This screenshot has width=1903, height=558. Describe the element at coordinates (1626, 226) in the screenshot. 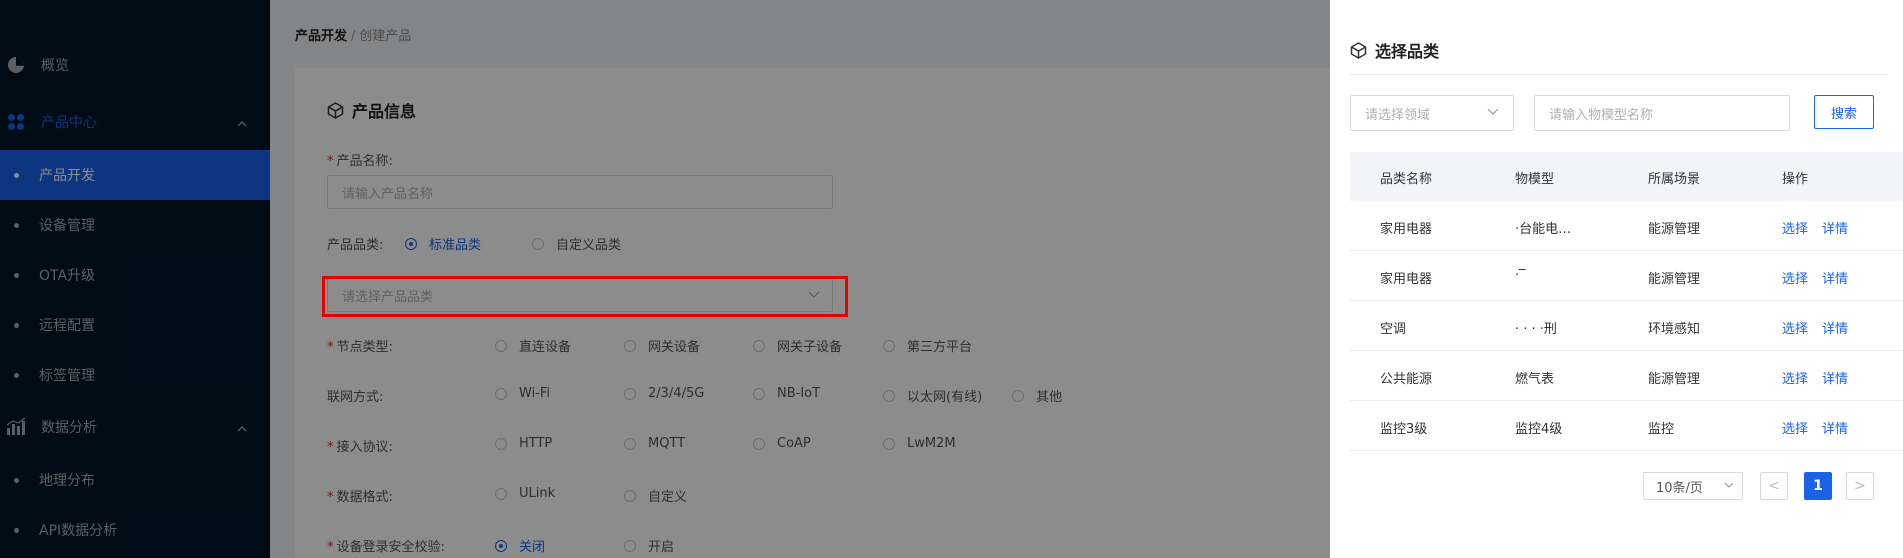

I see `table-row: 家用电器 ·台能电… 能源管理 选择 详情` at that location.